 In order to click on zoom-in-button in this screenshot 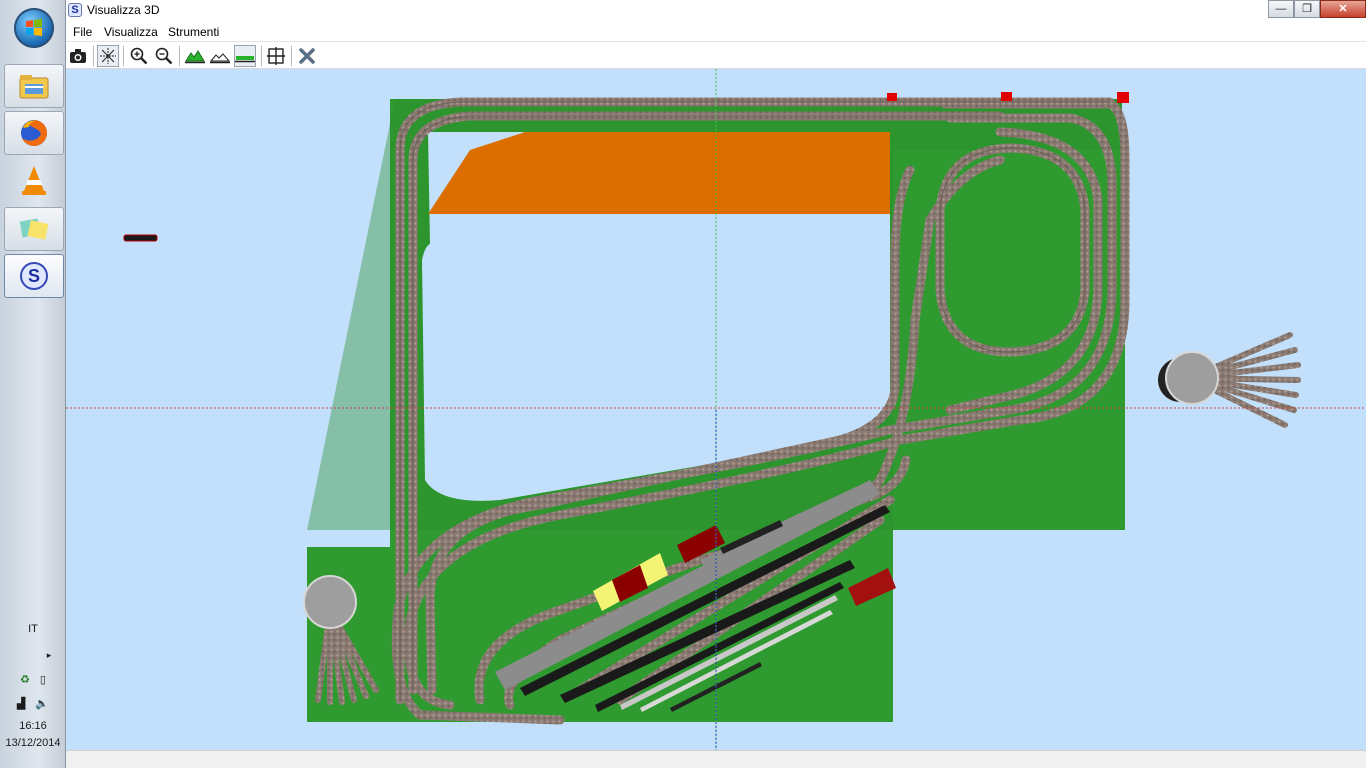, I will do `click(139, 56)`.